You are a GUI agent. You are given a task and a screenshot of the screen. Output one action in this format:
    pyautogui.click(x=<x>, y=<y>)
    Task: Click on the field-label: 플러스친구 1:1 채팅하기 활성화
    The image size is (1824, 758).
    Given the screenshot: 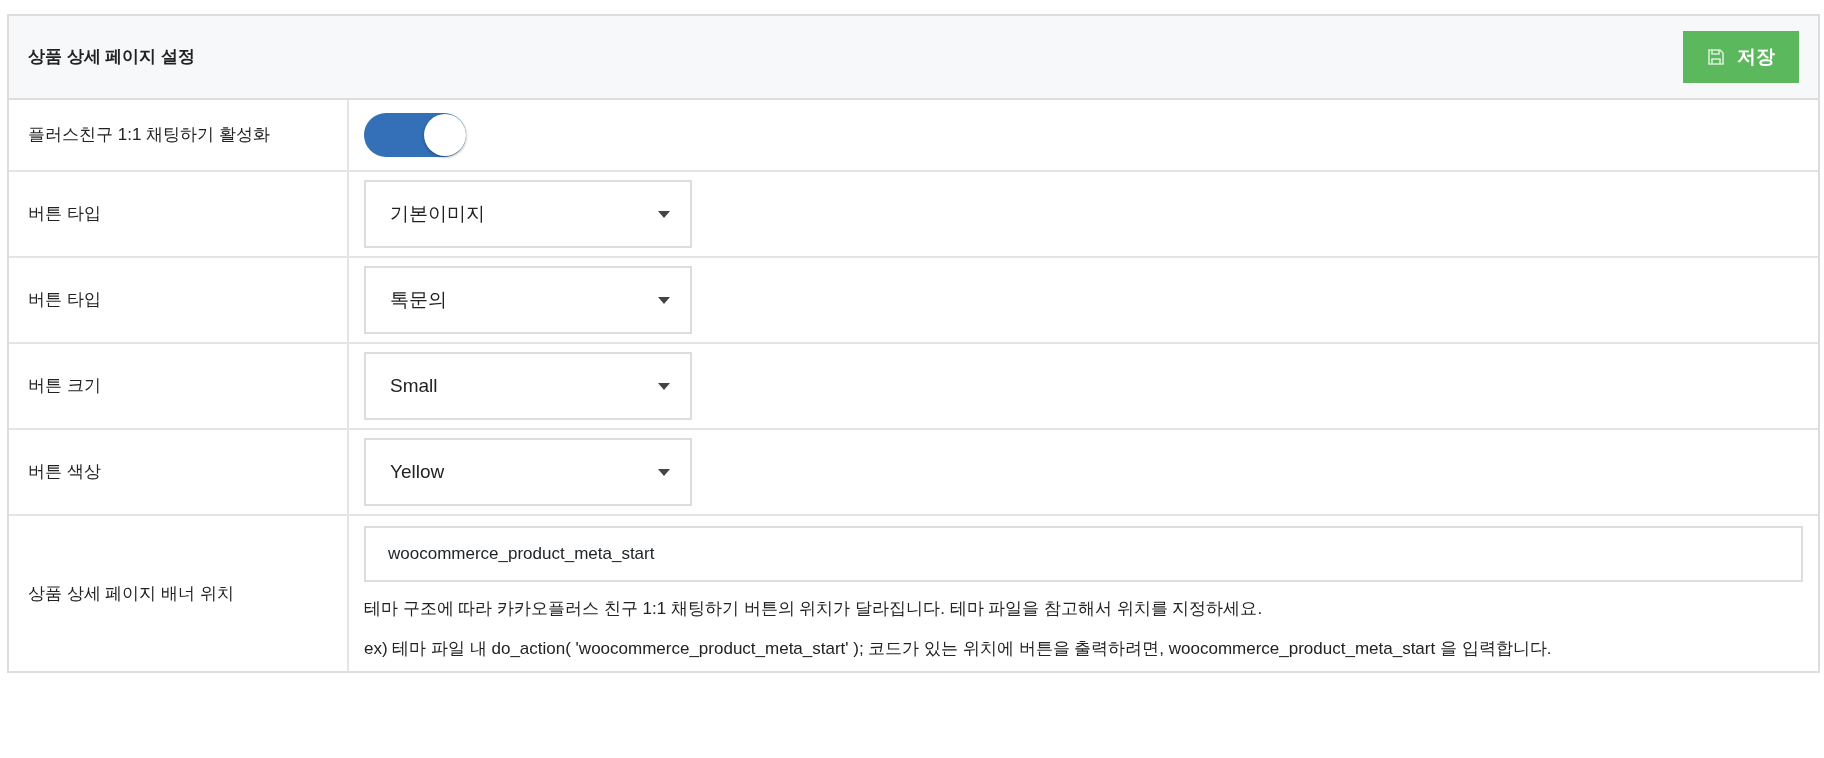 What is the action you would take?
    pyautogui.click(x=149, y=135)
    